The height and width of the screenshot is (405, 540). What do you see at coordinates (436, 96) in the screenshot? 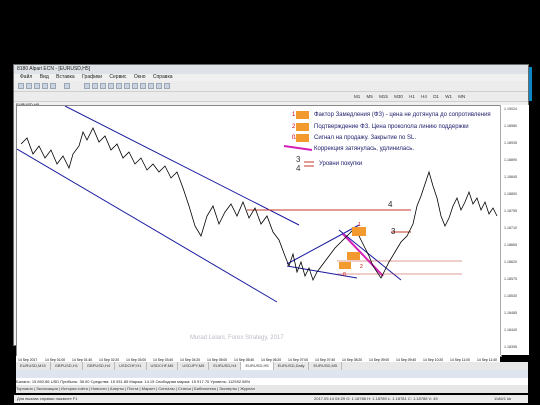
I see `tf-d1: D1` at bounding box center [436, 96].